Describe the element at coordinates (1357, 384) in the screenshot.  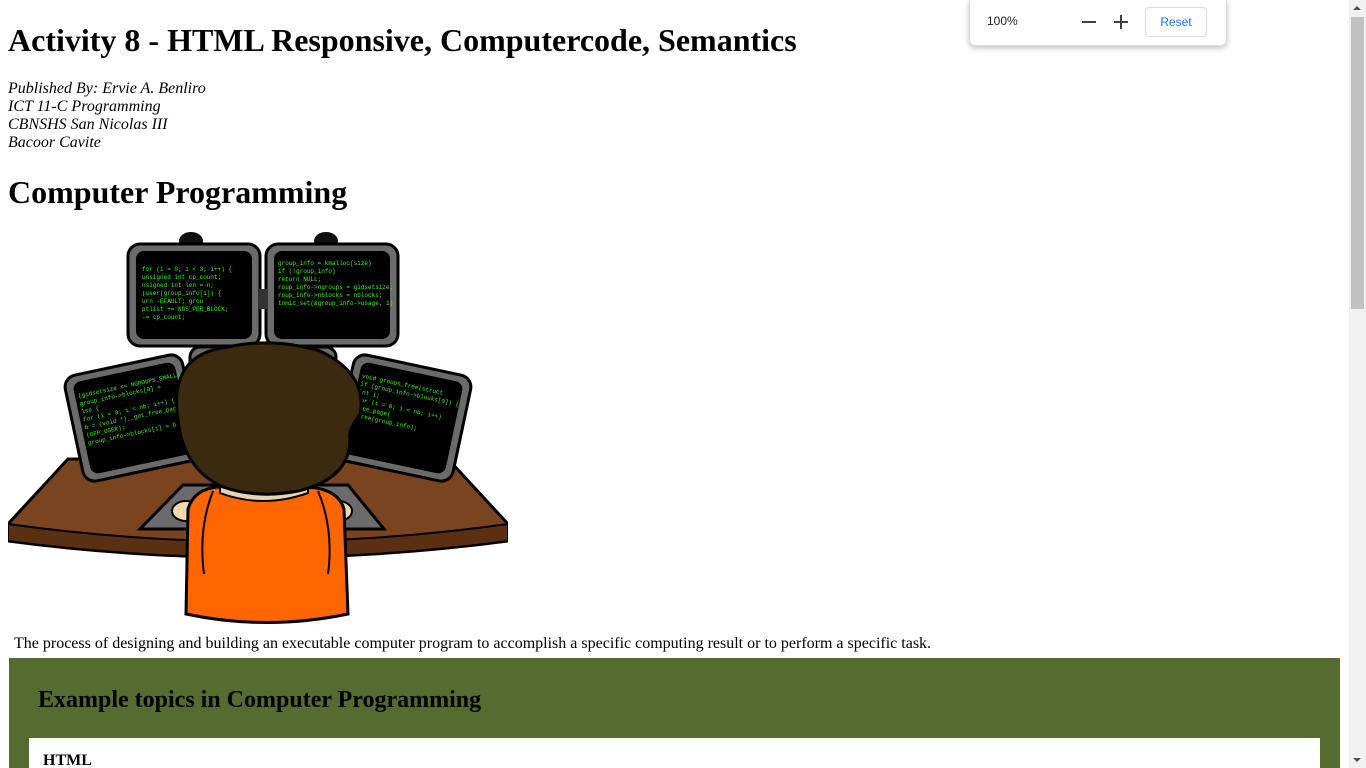
I see `vertical-scrollbar` at that location.